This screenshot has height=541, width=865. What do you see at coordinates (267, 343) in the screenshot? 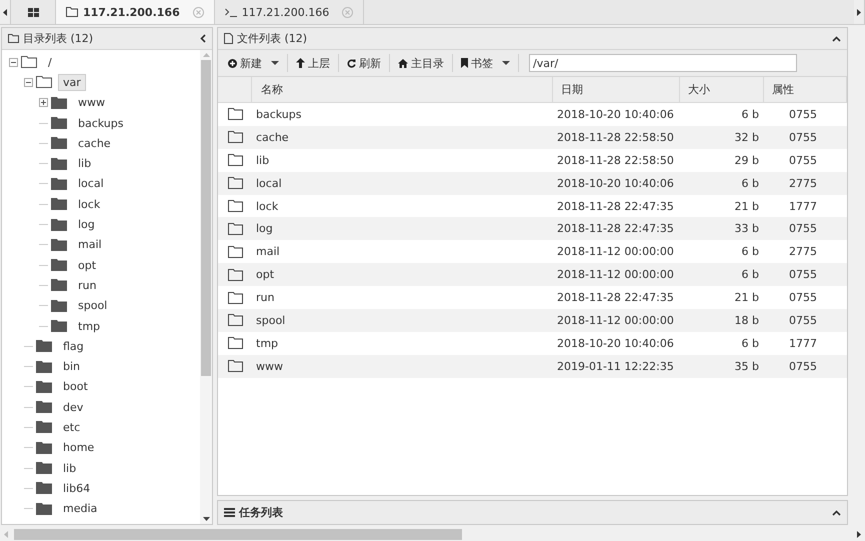
I see `file-name: tmp` at bounding box center [267, 343].